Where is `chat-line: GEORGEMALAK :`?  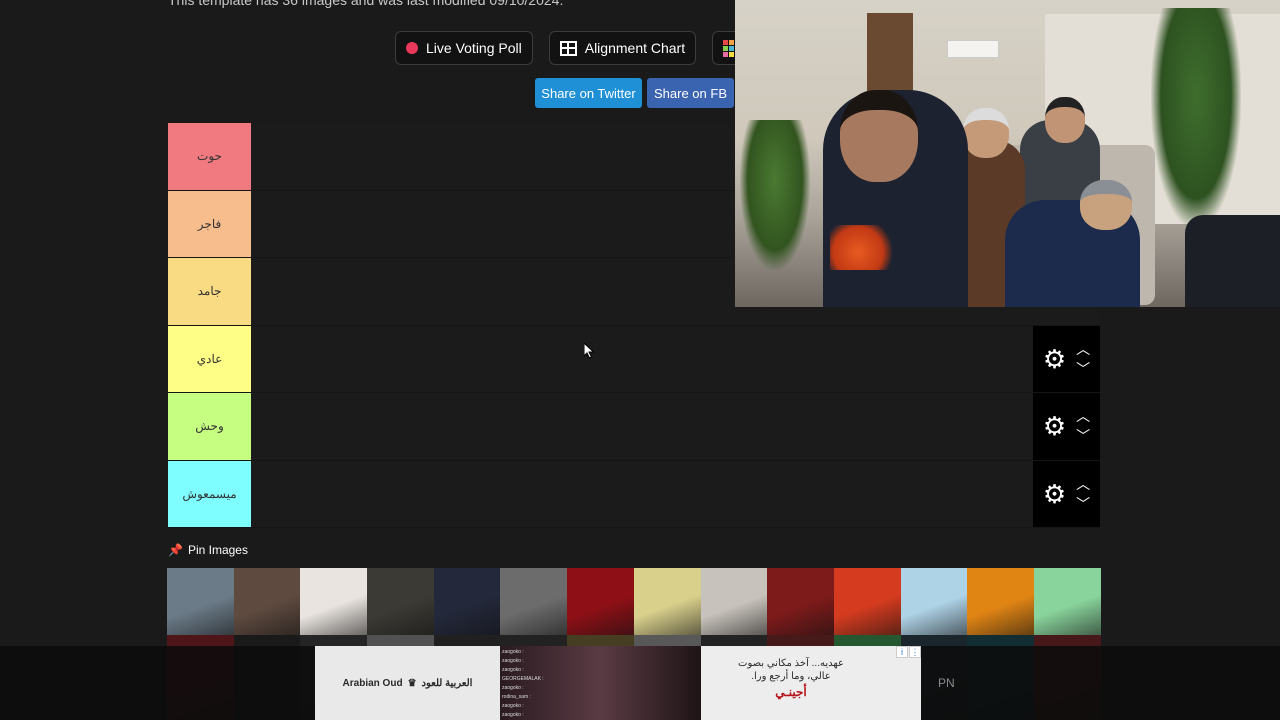
chat-line: GEORGEMALAK : is located at coordinates (523, 679).